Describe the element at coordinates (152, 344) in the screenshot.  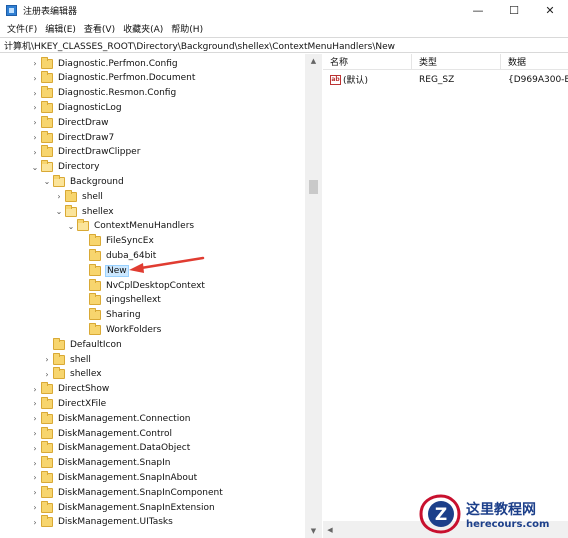
I see `tree-item: DefaultIcon` at that location.